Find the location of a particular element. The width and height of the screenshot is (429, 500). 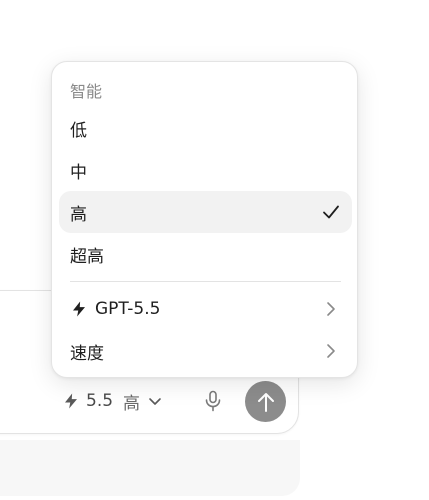

background-band is located at coordinates (150, 468).